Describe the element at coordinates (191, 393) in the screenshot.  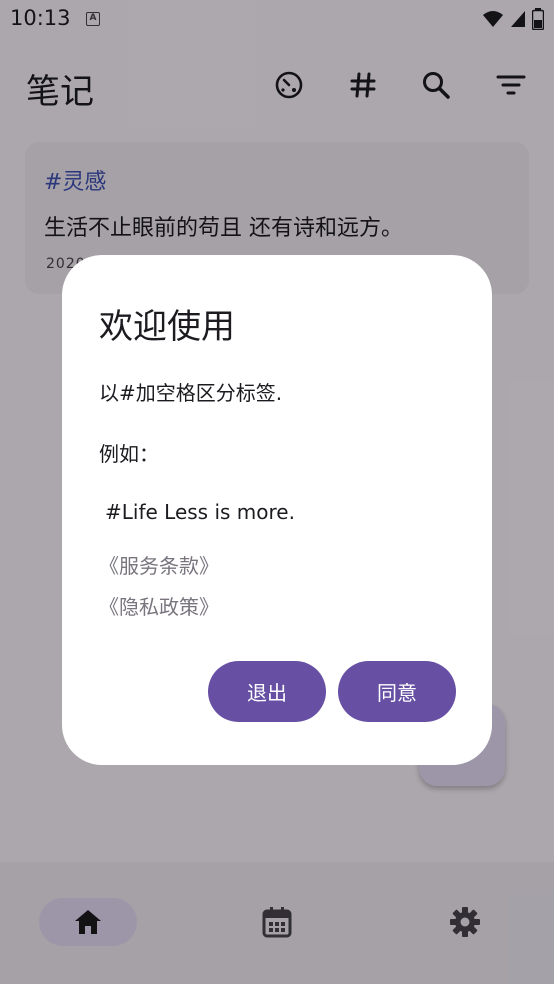
I see `dialog-instruction: 以#加空格区分标签.` at that location.